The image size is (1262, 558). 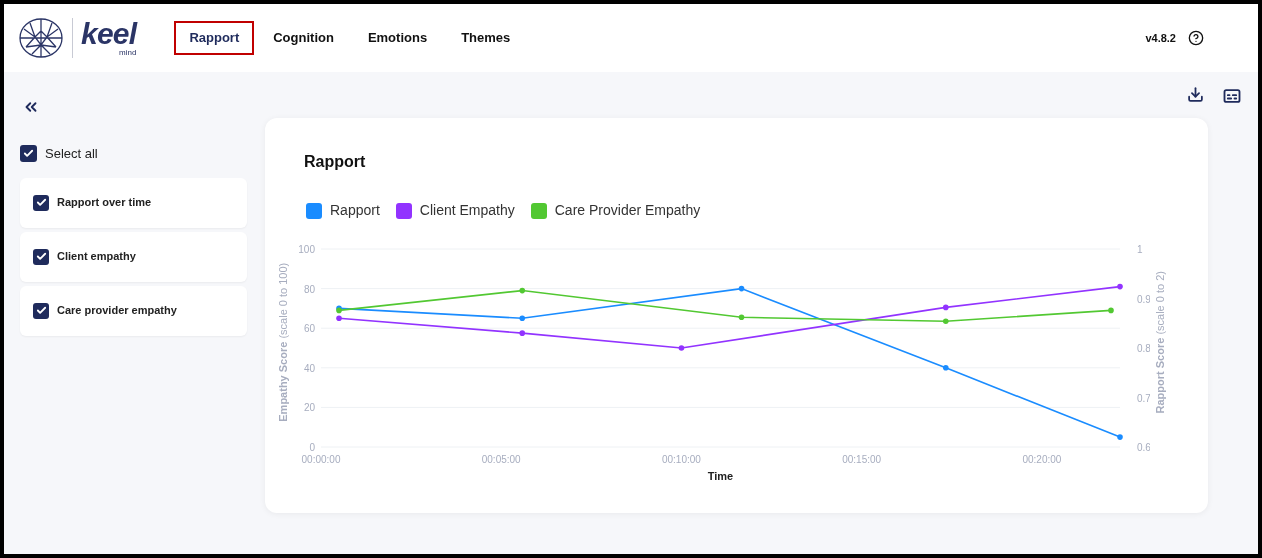 I want to click on legend-label: Client Empathy, so click(x=467, y=210).